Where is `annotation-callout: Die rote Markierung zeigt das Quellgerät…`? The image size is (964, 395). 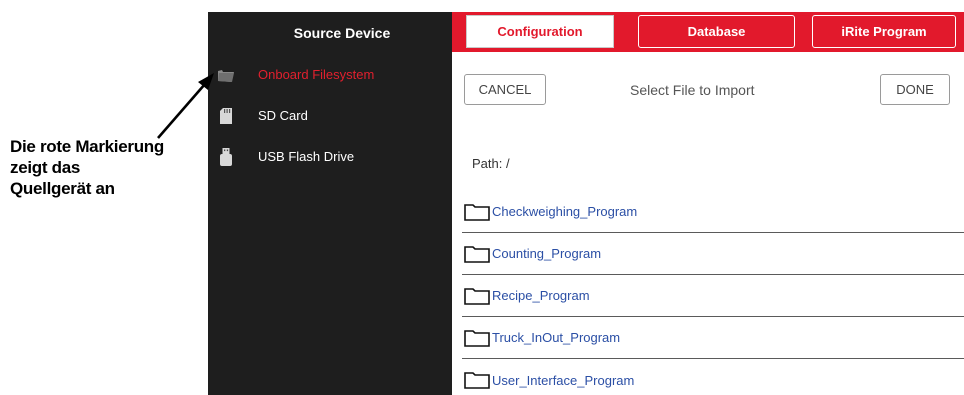
annotation-callout: Die rote Markierung zeigt das Quellgerät… is located at coordinates (107, 167).